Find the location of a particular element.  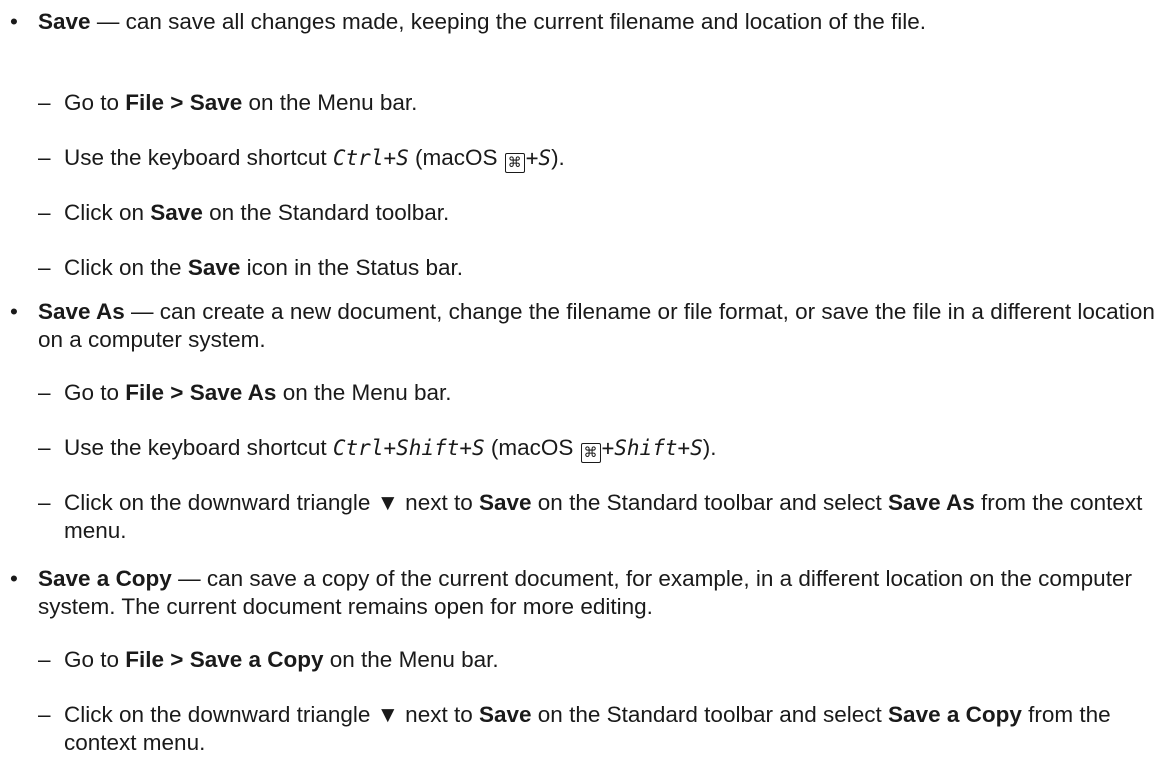

icon-name: Save is located at coordinates (214, 267).